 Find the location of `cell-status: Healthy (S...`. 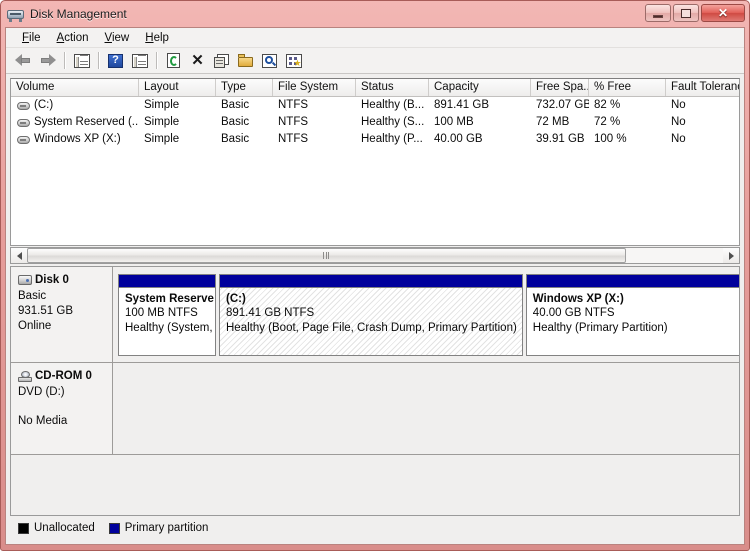

cell-status: Healthy (S... is located at coordinates (393, 122).